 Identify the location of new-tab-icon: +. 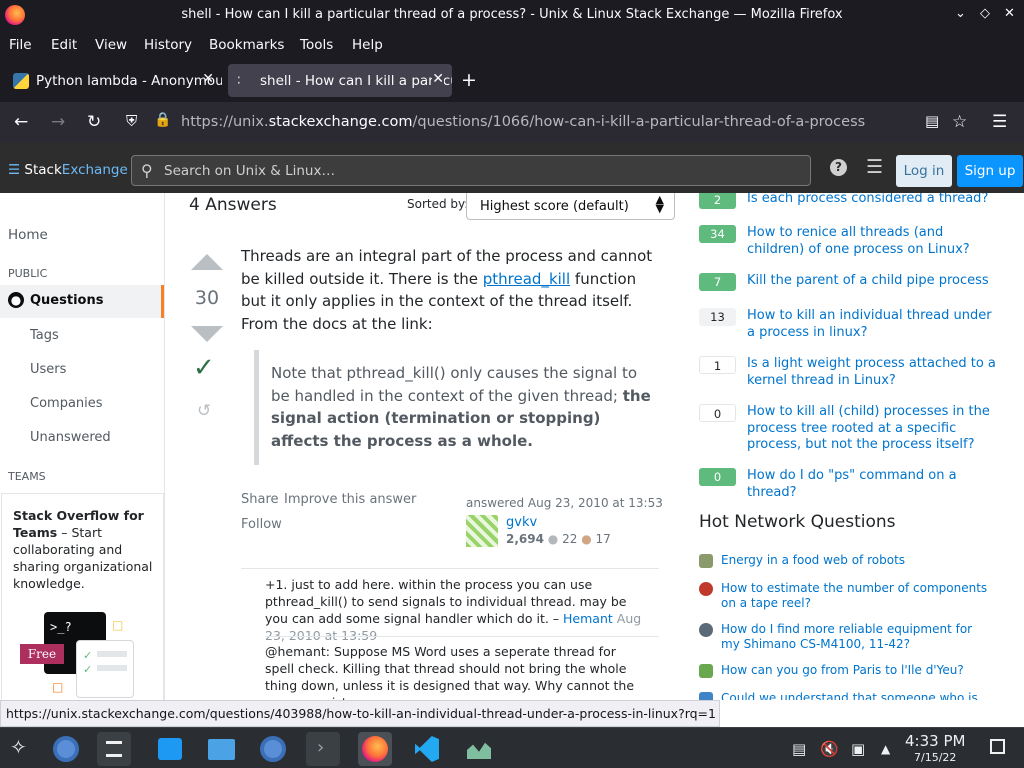
(469, 80).